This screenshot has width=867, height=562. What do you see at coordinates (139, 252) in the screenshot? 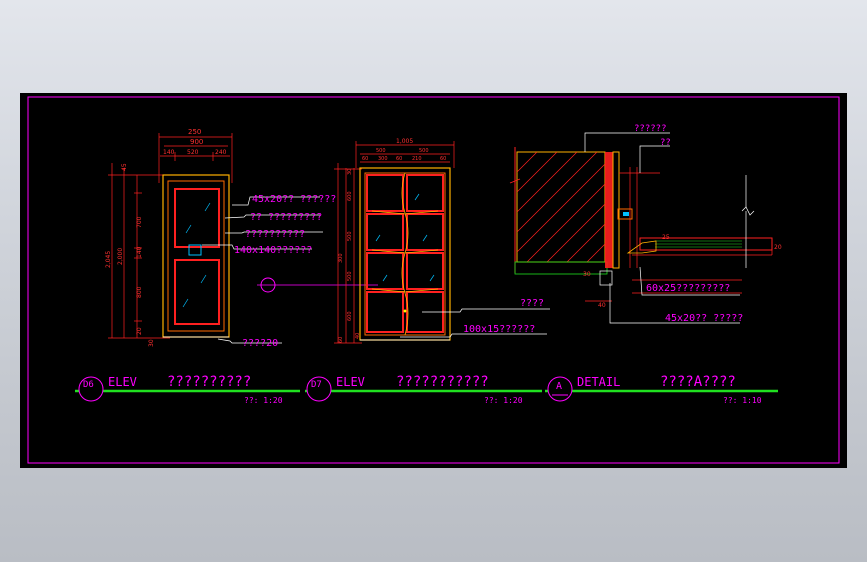
I see `d6-dim-left-3: 140` at bounding box center [139, 252].